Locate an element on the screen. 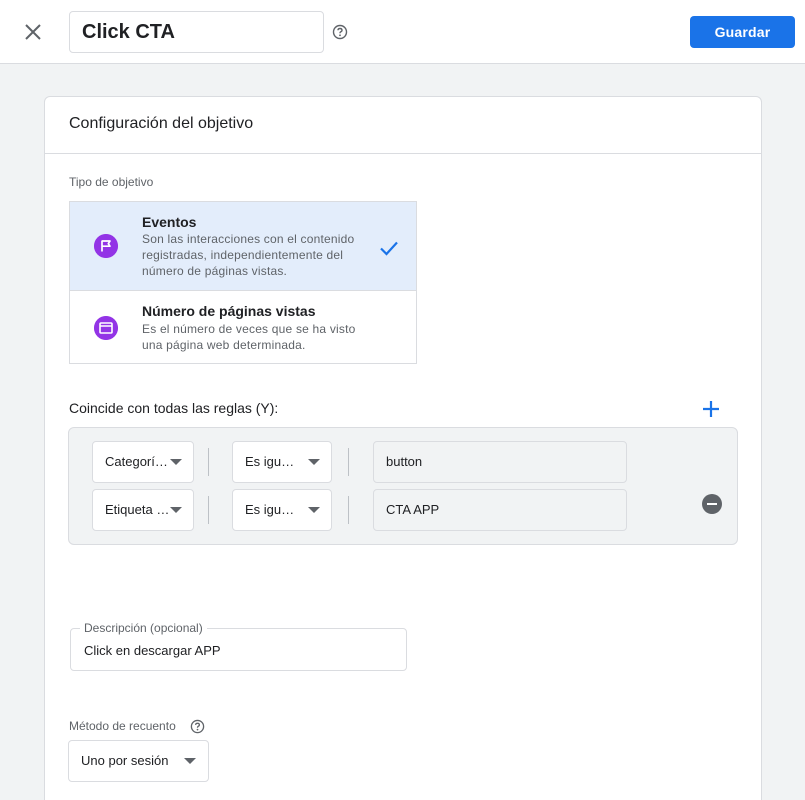  add-icon is located at coordinates (711, 409).